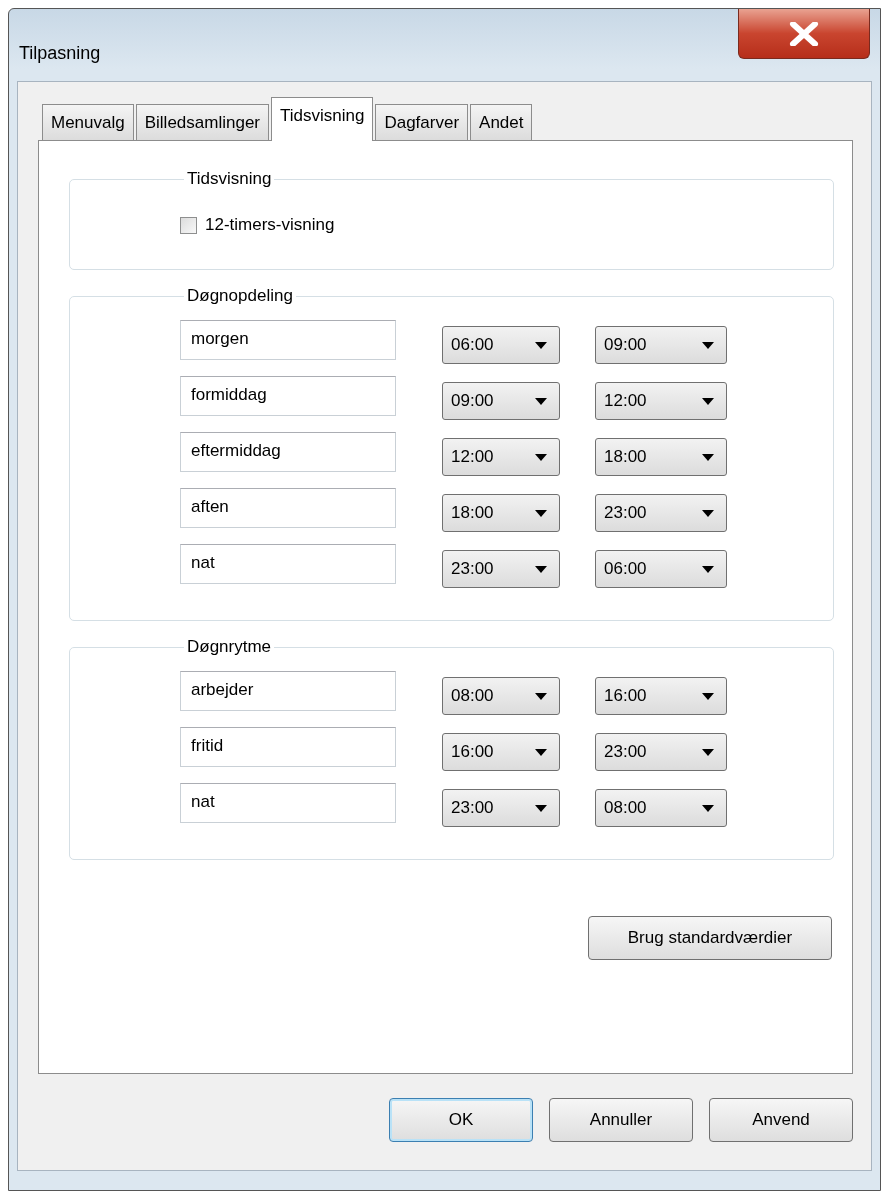 This screenshot has width=881, height=1191. I want to click on tab: Dagfarver, so click(422, 122).